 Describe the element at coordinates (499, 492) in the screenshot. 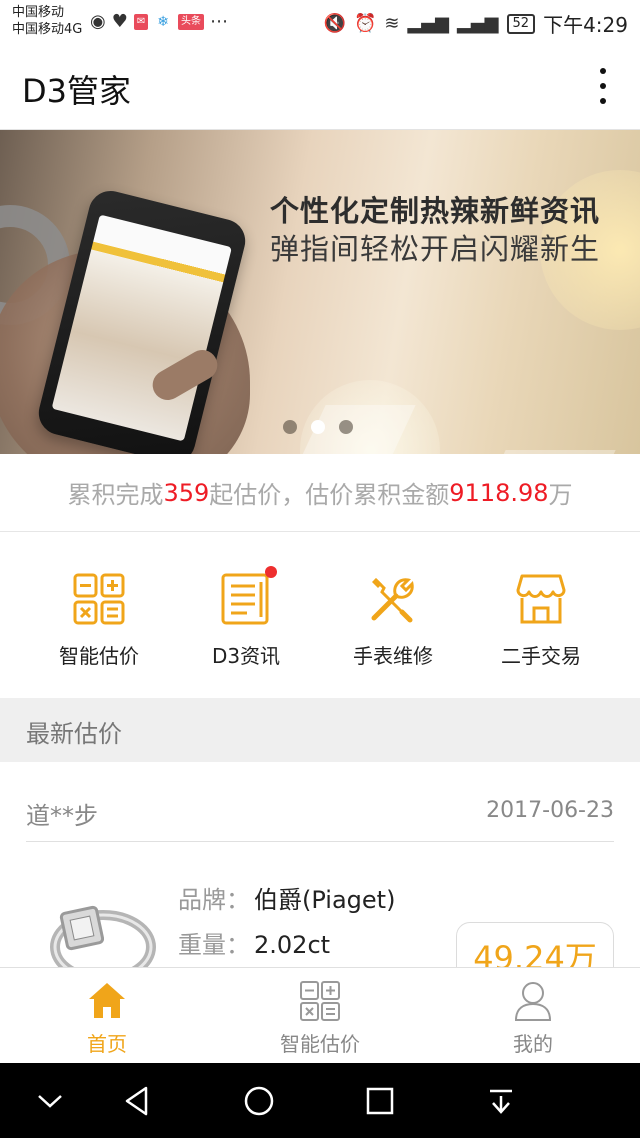

I see `stats-amount: 9118.98` at that location.